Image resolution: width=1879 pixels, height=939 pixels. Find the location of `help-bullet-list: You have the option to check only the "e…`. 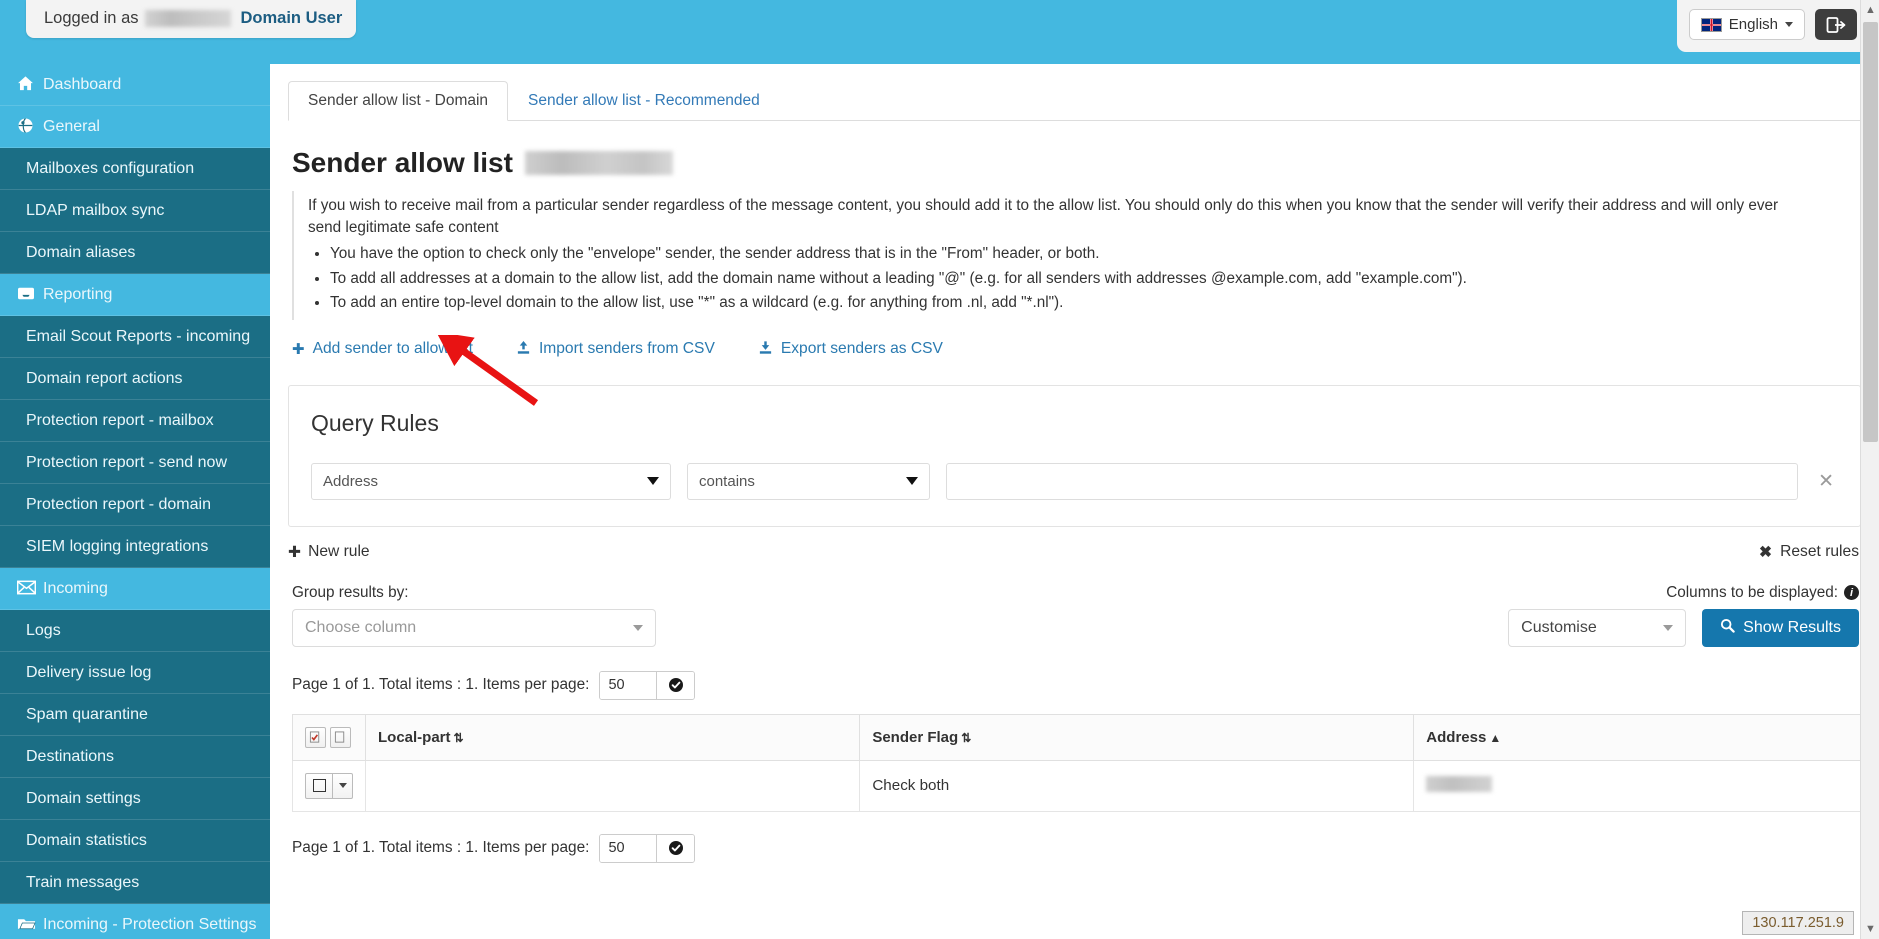

help-bullet-list: You have the option to check only the "e… is located at coordinates (1055, 278).